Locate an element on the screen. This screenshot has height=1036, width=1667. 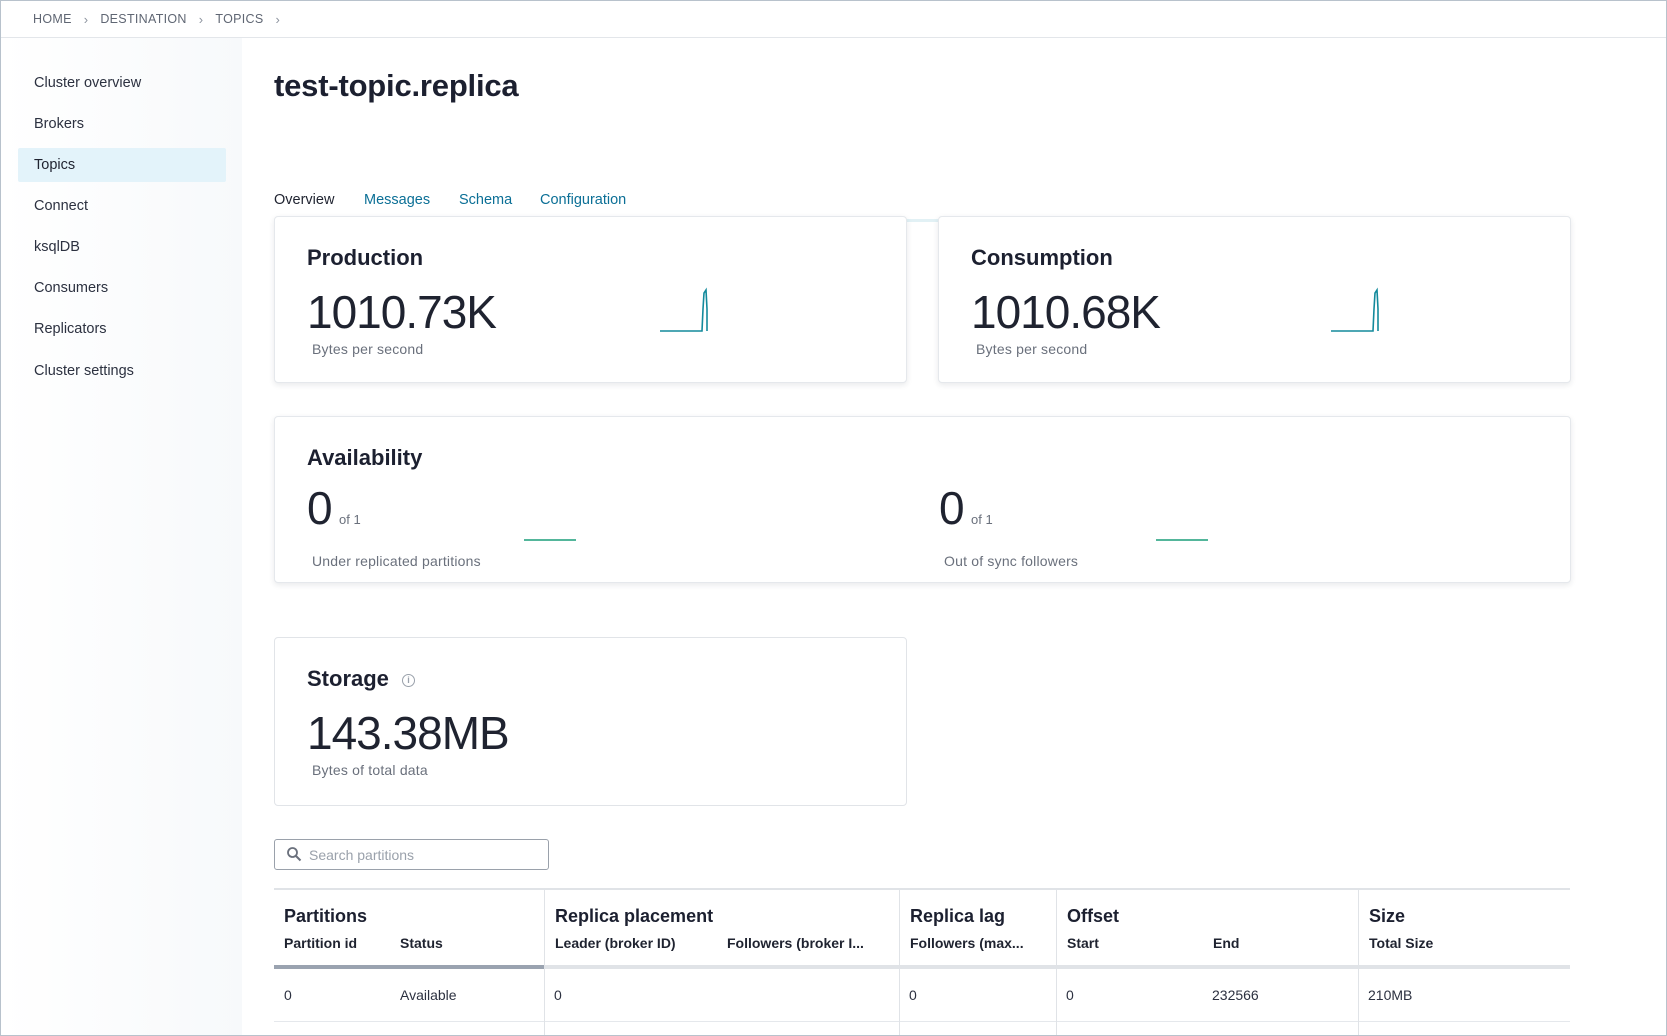
group-offset-title: Offset is located at coordinates (1093, 916).